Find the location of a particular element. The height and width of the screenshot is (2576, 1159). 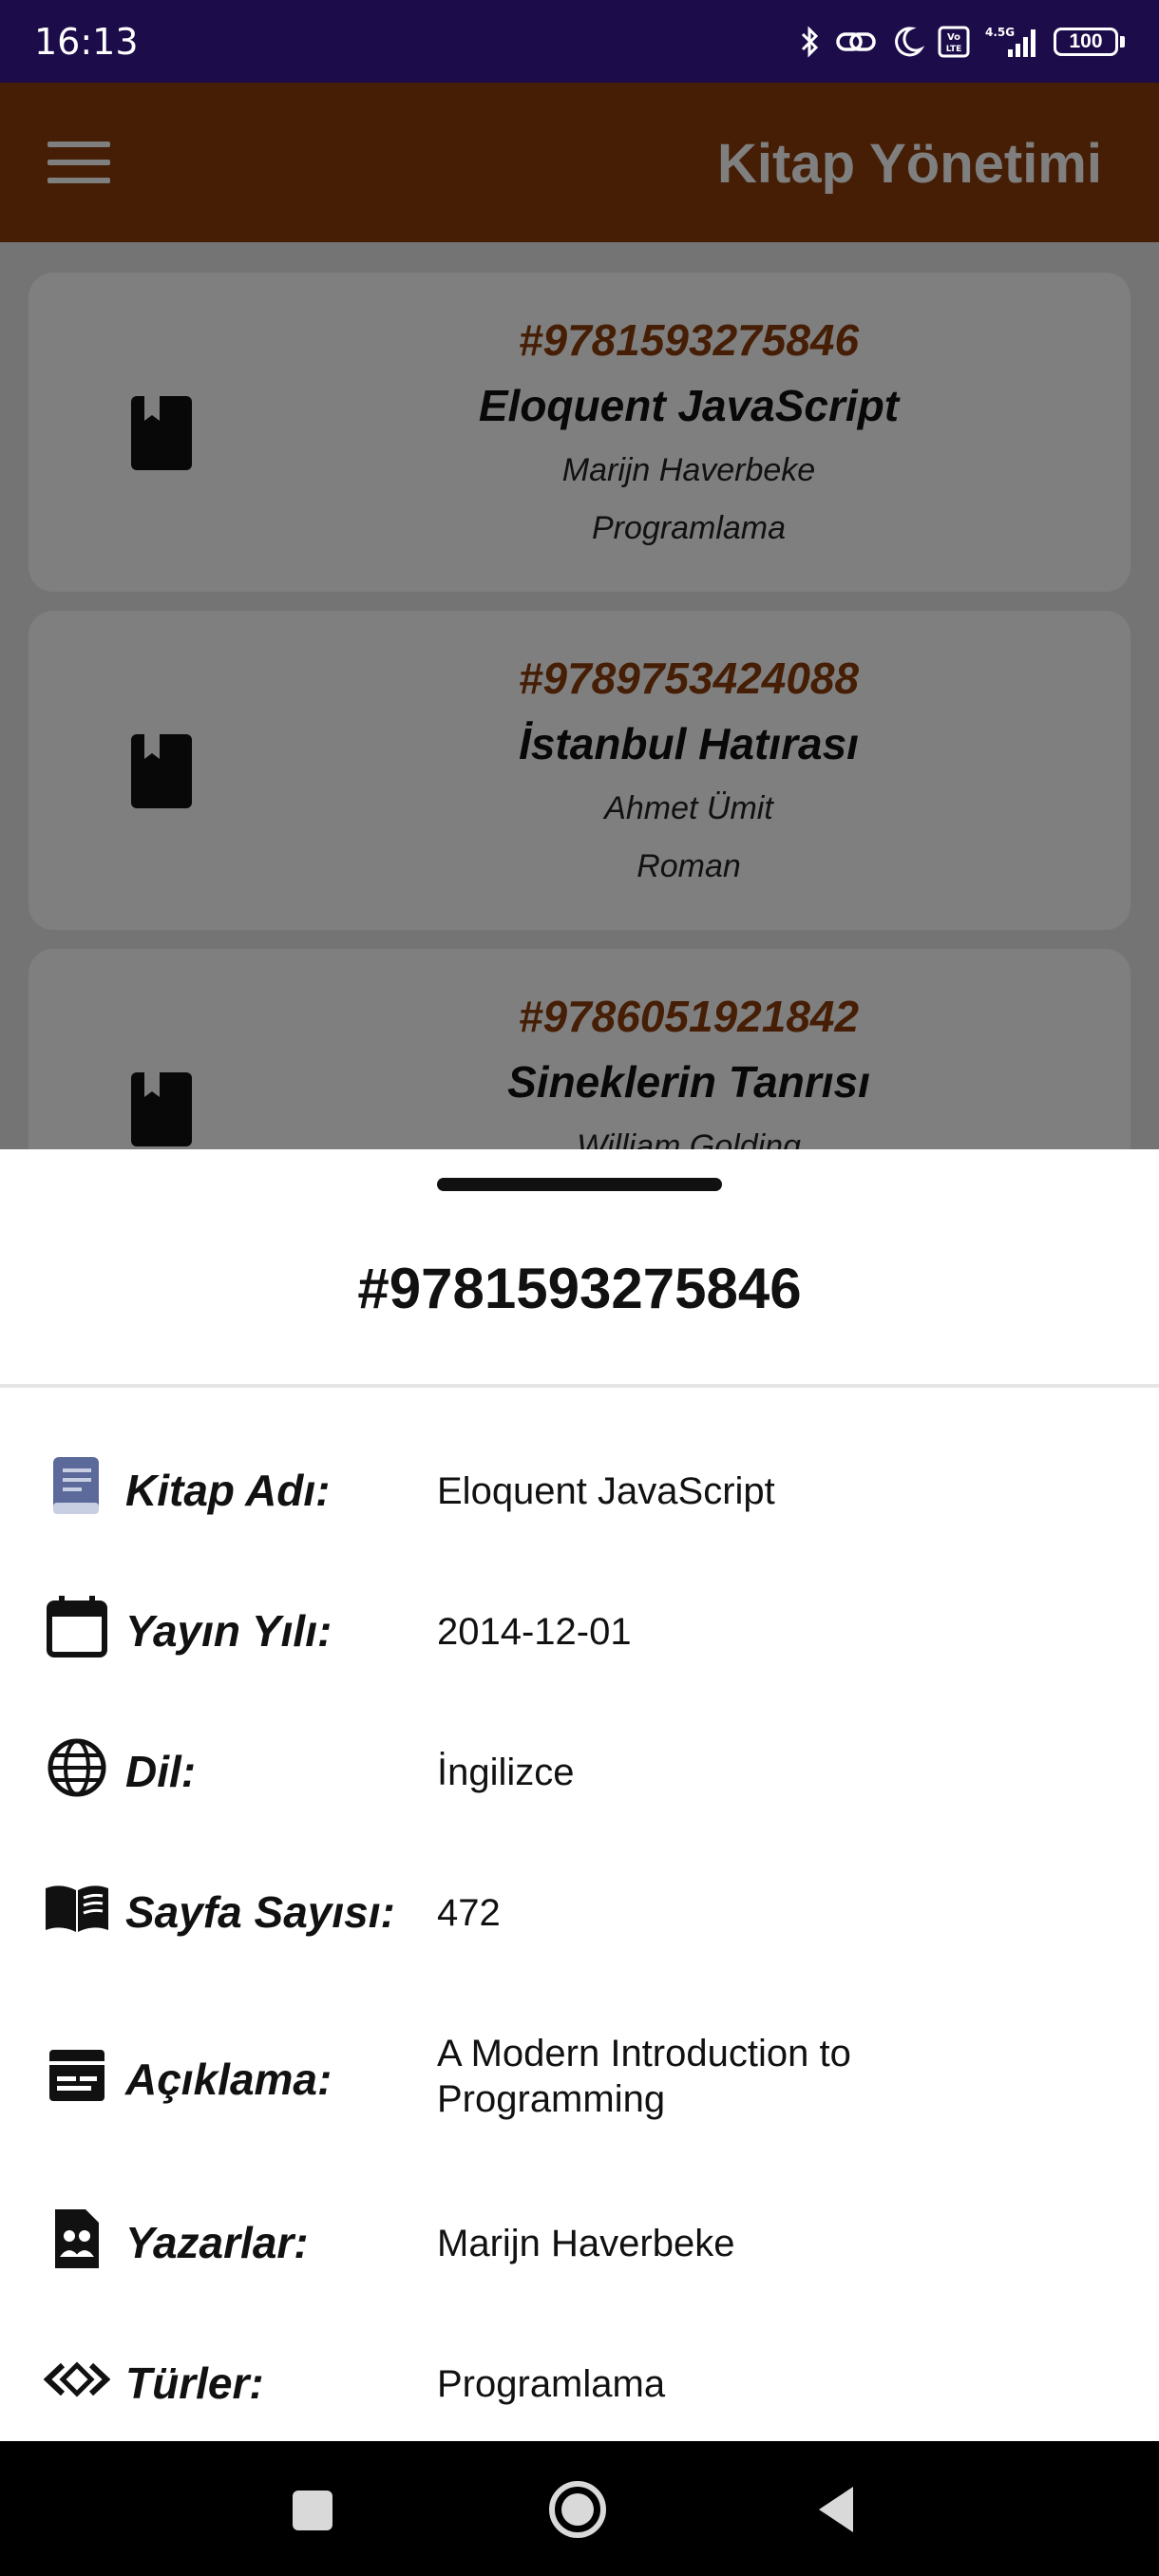

home-button is located at coordinates (577, 2509).